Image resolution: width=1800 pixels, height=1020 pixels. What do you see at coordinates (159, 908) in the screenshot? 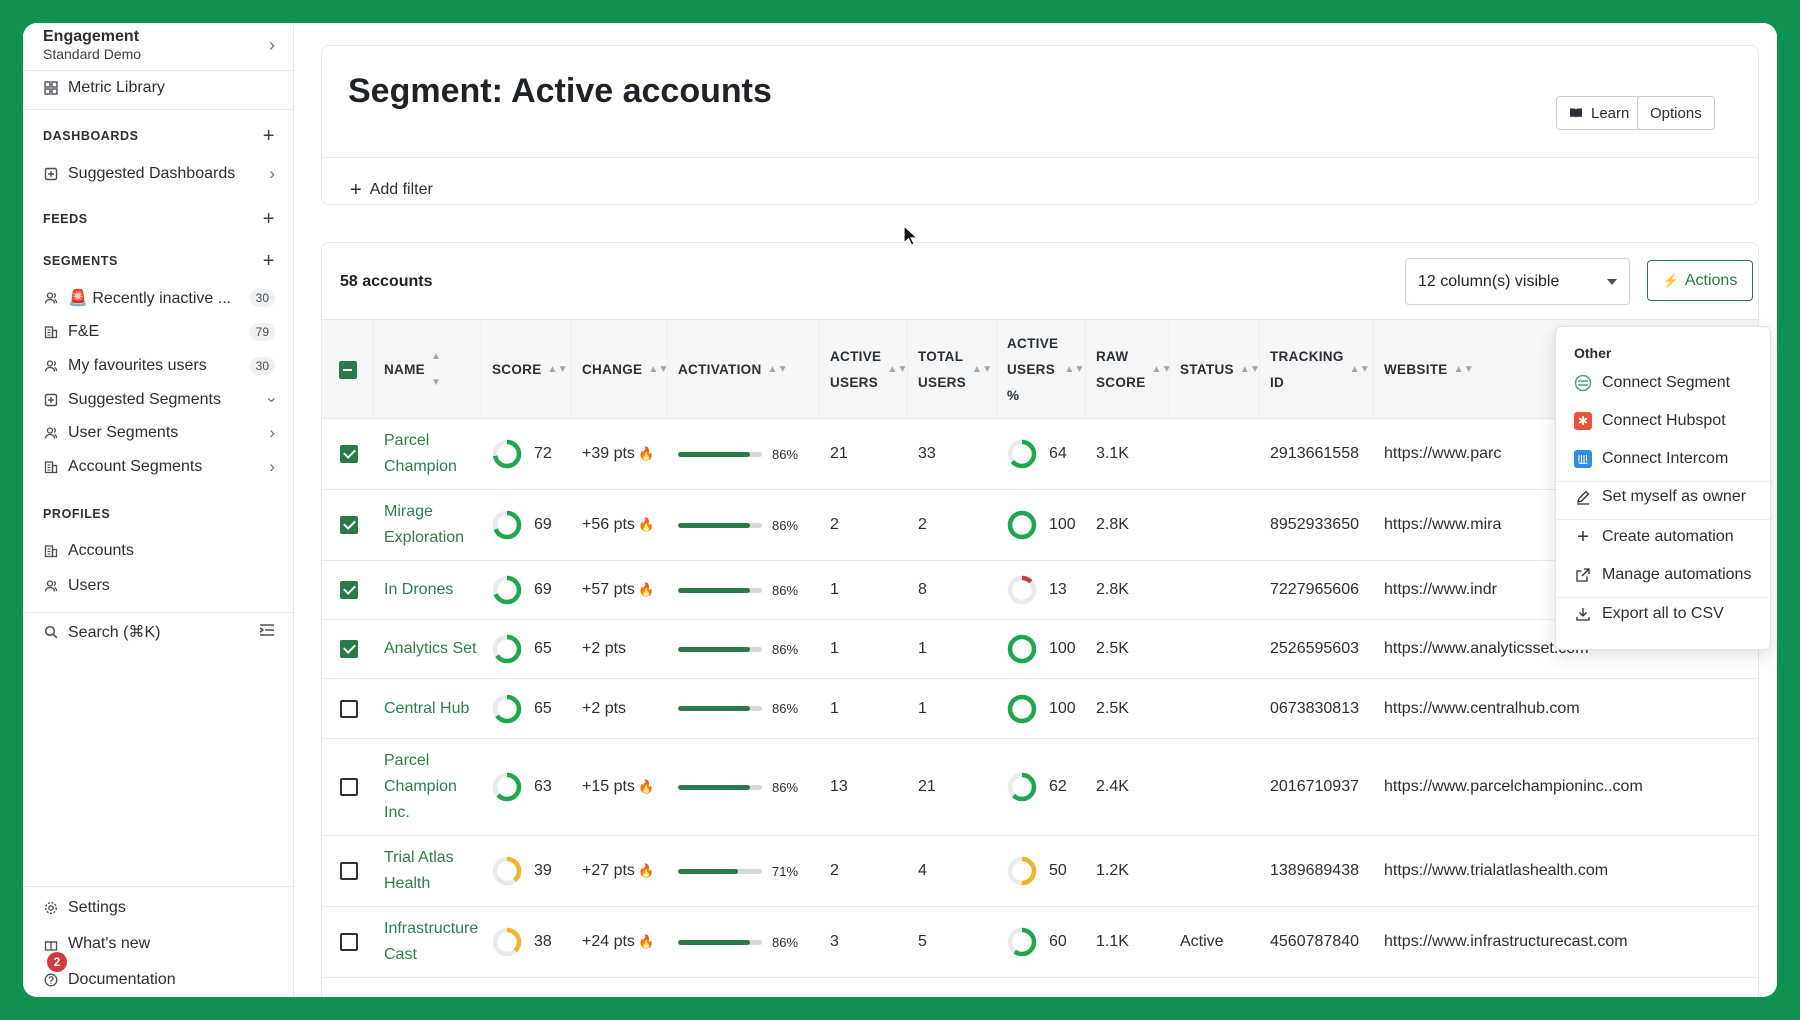
I see `sidebar-item-settings: Settings` at bounding box center [159, 908].